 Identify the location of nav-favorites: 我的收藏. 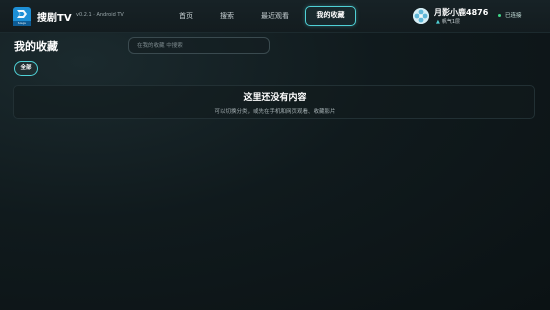
(330, 16).